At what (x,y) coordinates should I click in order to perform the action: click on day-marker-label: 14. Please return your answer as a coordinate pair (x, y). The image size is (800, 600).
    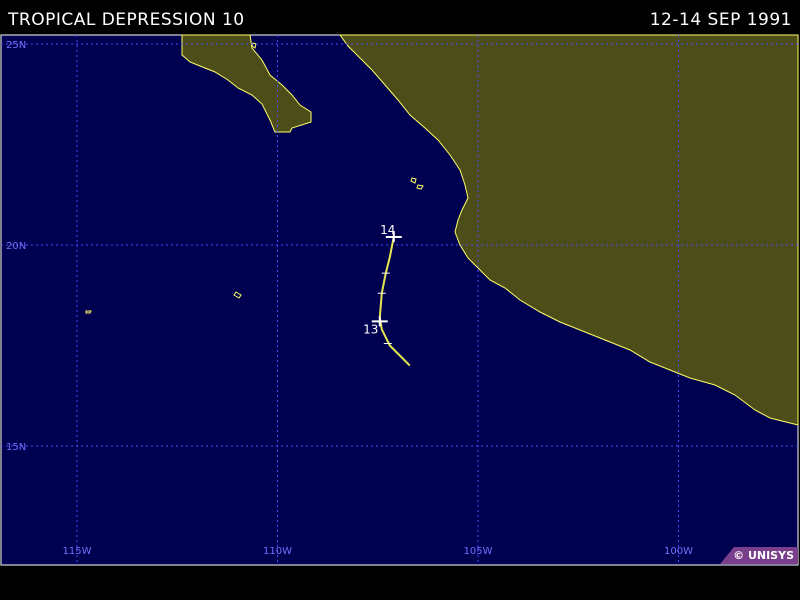
    Looking at the image, I should click on (387, 230).